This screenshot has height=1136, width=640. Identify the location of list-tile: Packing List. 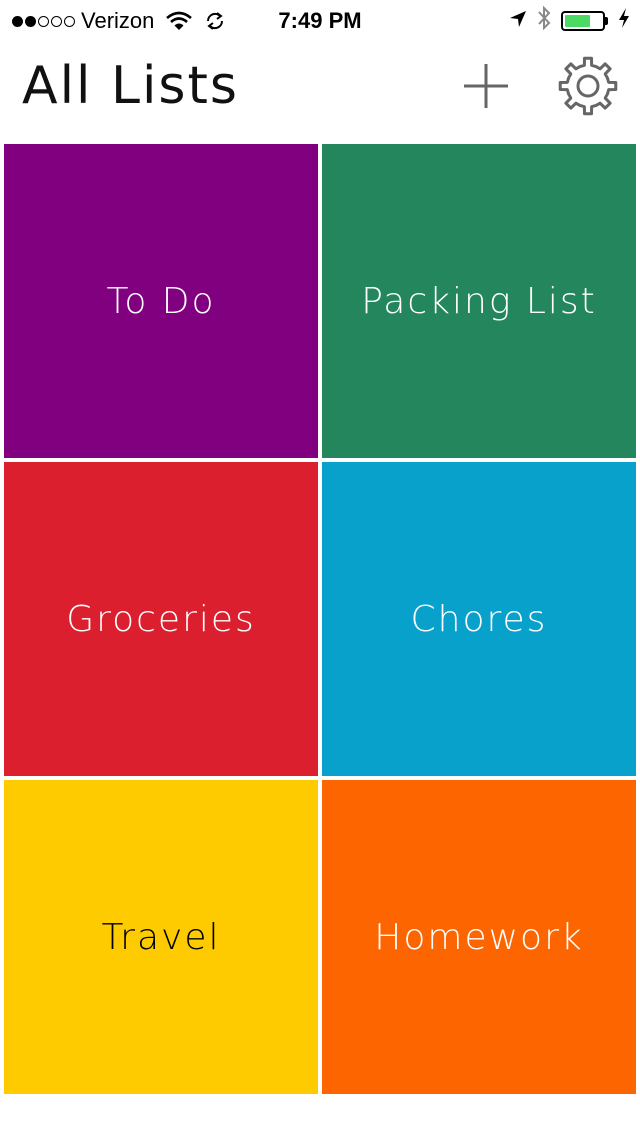
(479, 301).